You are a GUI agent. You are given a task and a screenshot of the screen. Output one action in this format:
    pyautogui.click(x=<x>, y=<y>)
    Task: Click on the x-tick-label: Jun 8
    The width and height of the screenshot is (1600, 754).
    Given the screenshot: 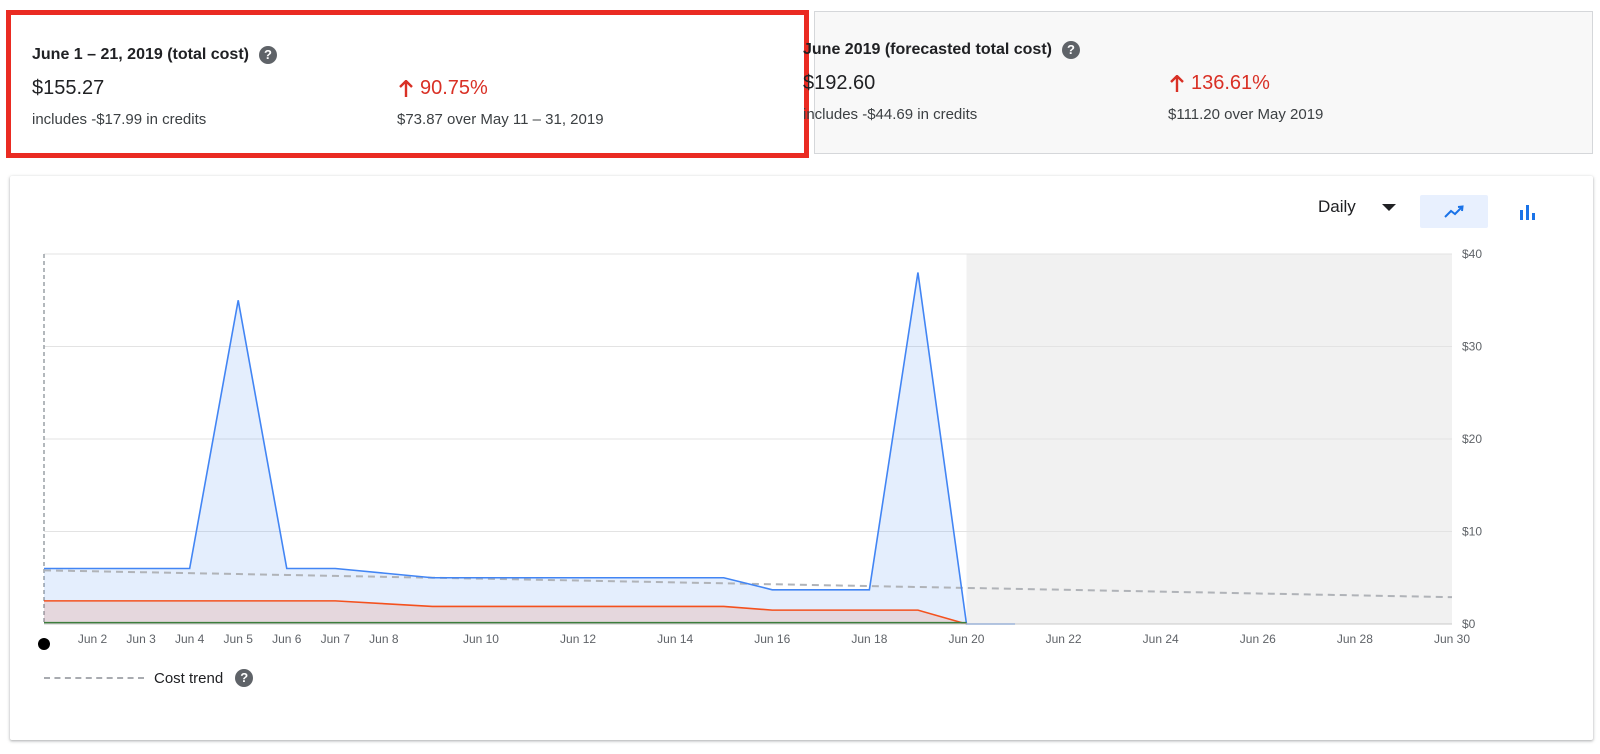 What is the action you would take?
    pyautogui.click(x=384, y=639)
    